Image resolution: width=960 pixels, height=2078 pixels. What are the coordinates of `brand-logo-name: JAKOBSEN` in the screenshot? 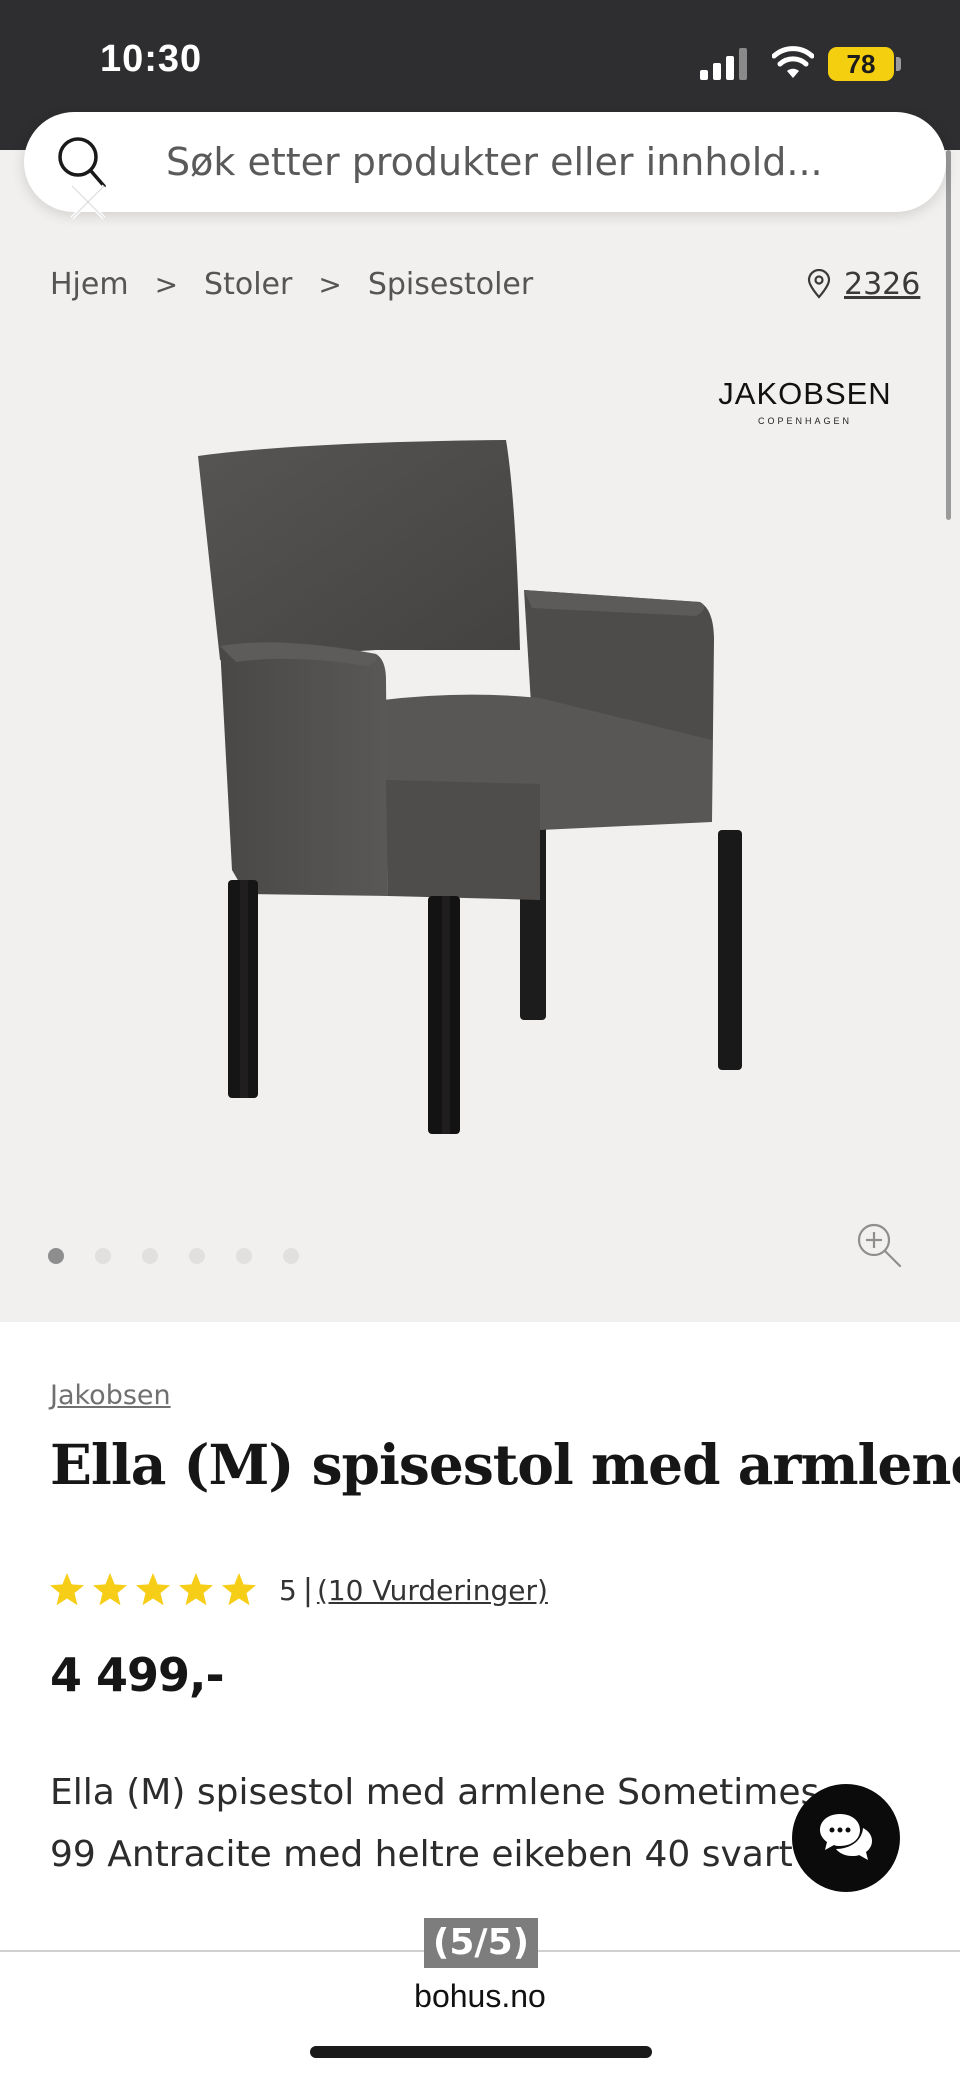 It's located at (805, 393).